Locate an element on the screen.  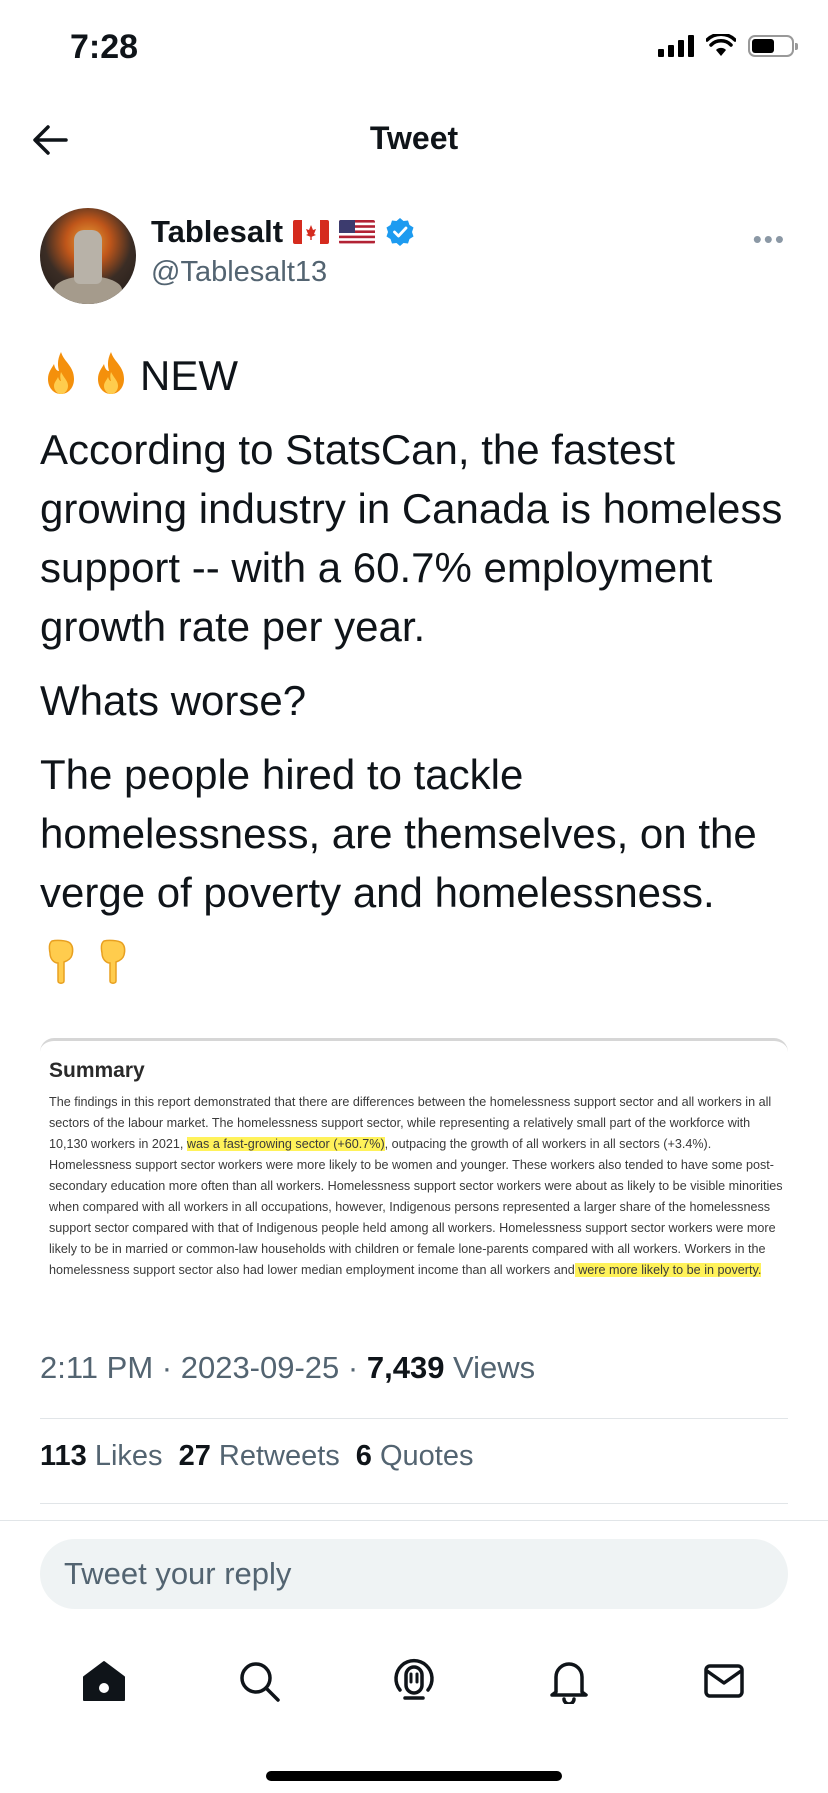
likes-count: 113 is located at coordinates (63, 1456).